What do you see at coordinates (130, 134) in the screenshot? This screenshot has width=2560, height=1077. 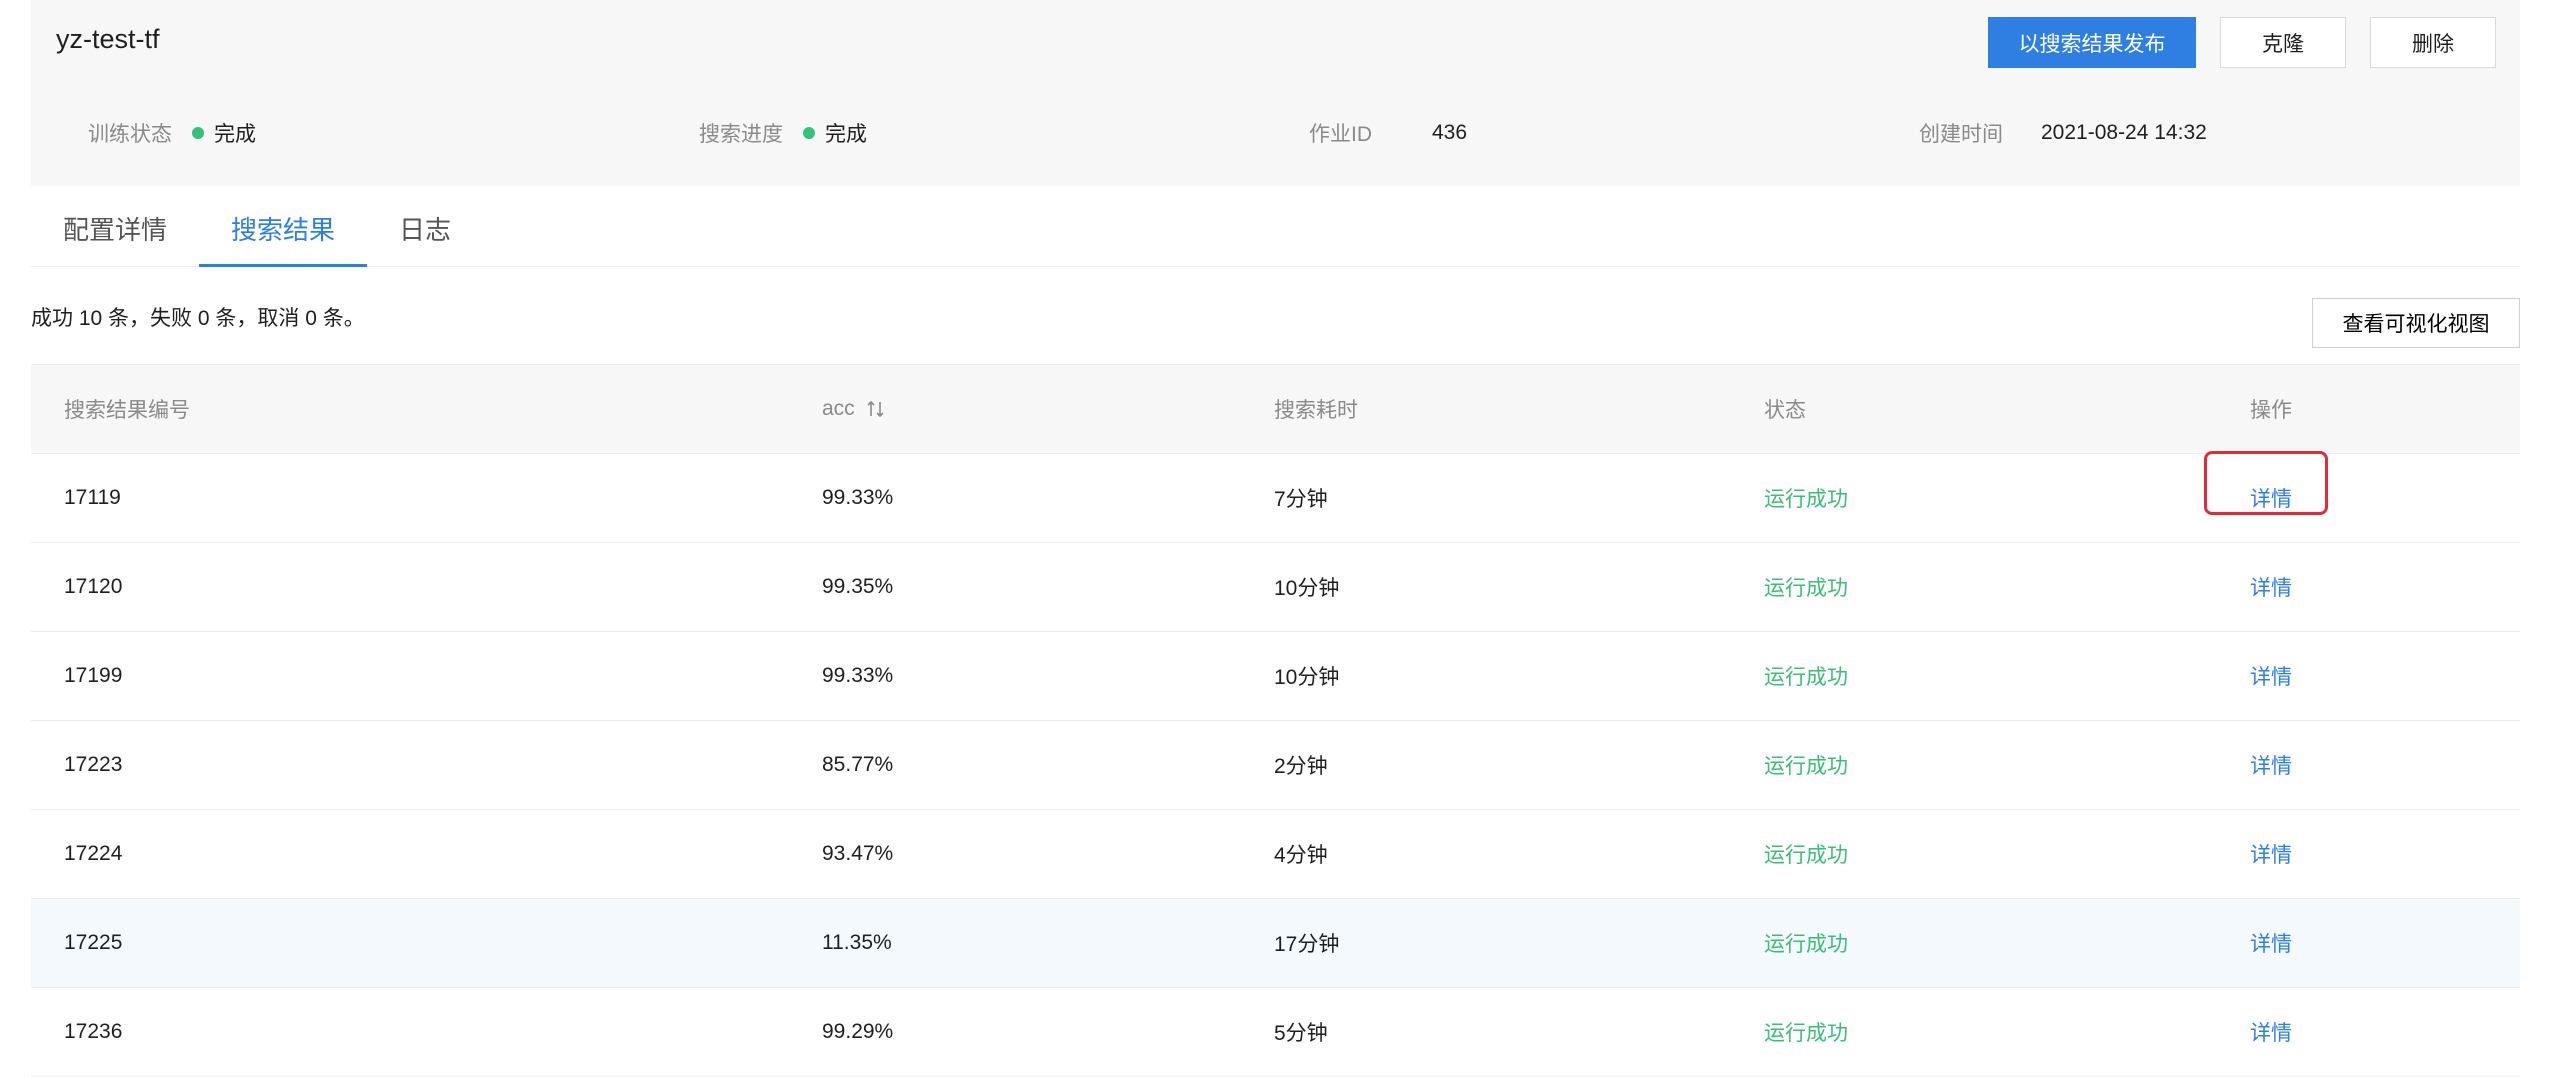 I see `train-status-label: 训练状态` at bounding box center [130, 134].